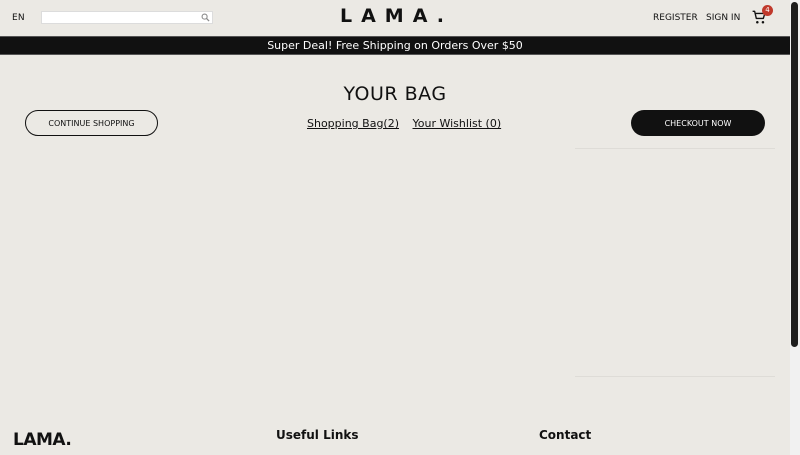 Image resolution: width=800 pixels, height=455 pixels. I want to click on brand-logo: LAMA., so click(396, 16).